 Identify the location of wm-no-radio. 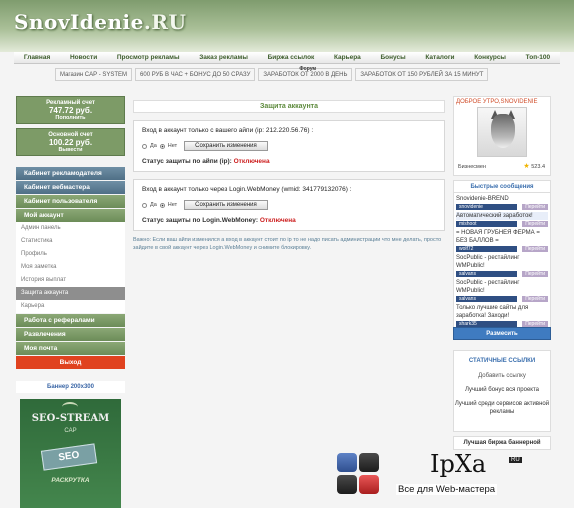
(162, 205).